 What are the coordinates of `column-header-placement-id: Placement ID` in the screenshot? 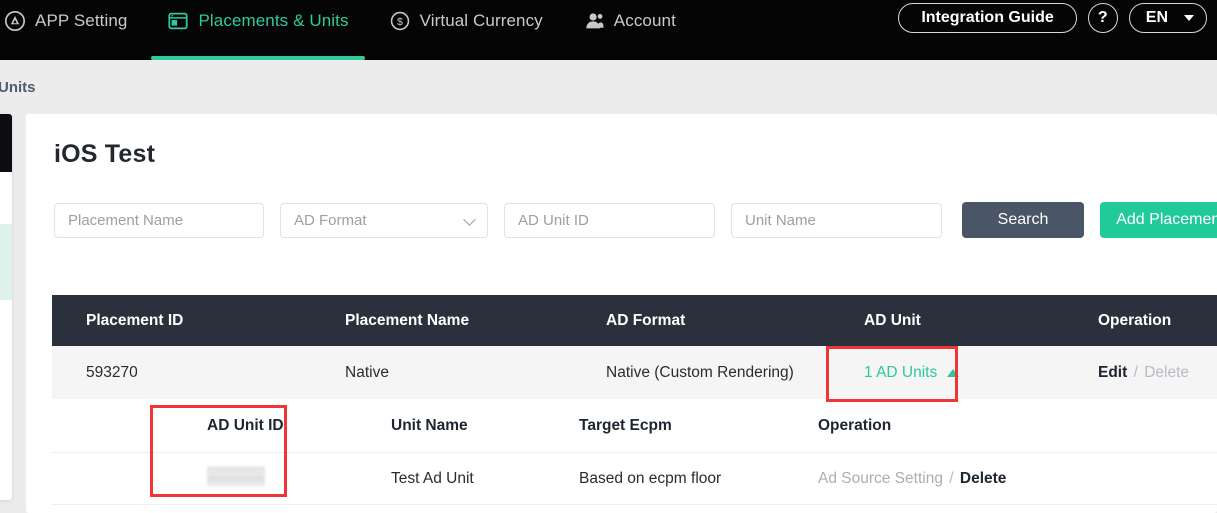 It's located at (135, 320).